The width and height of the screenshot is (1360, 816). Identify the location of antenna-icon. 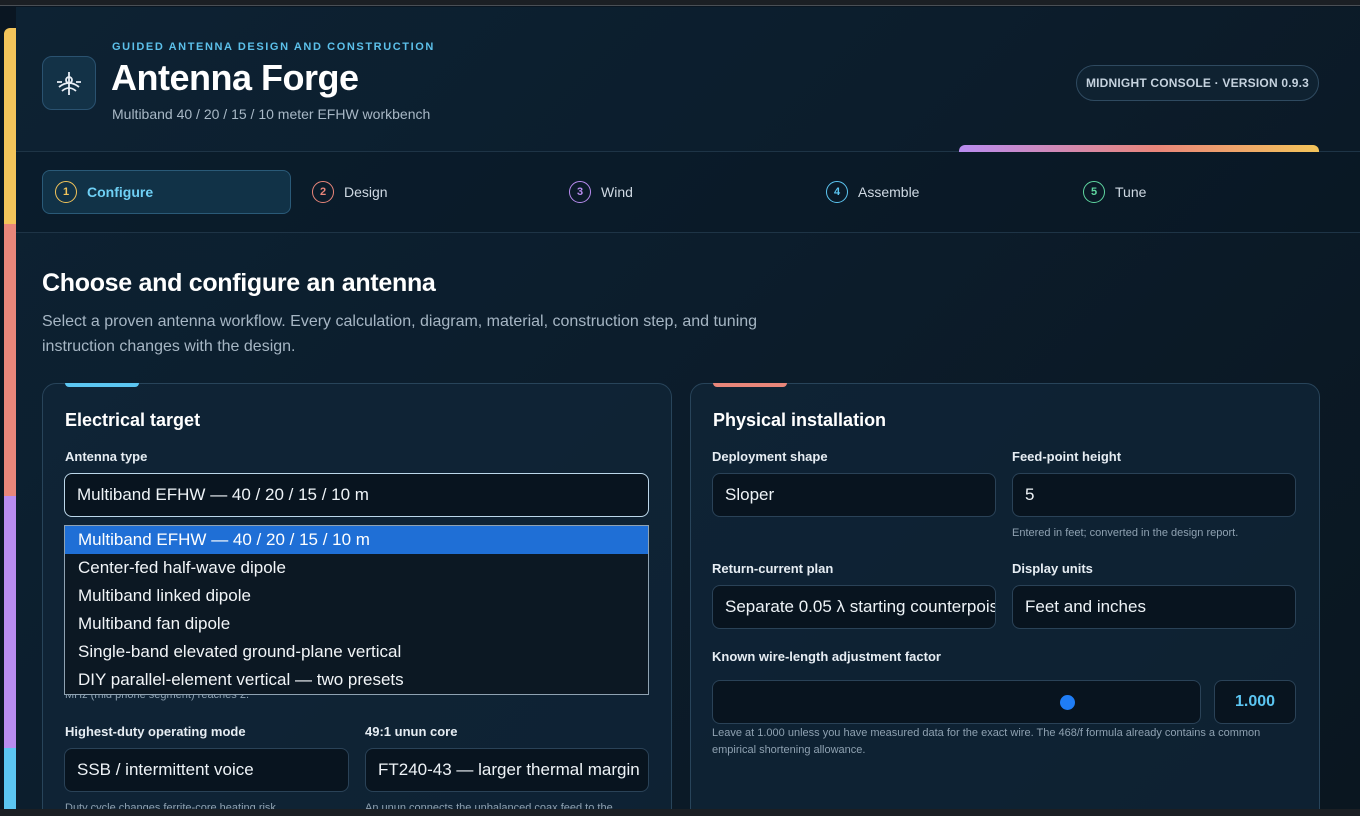
(69, 83).